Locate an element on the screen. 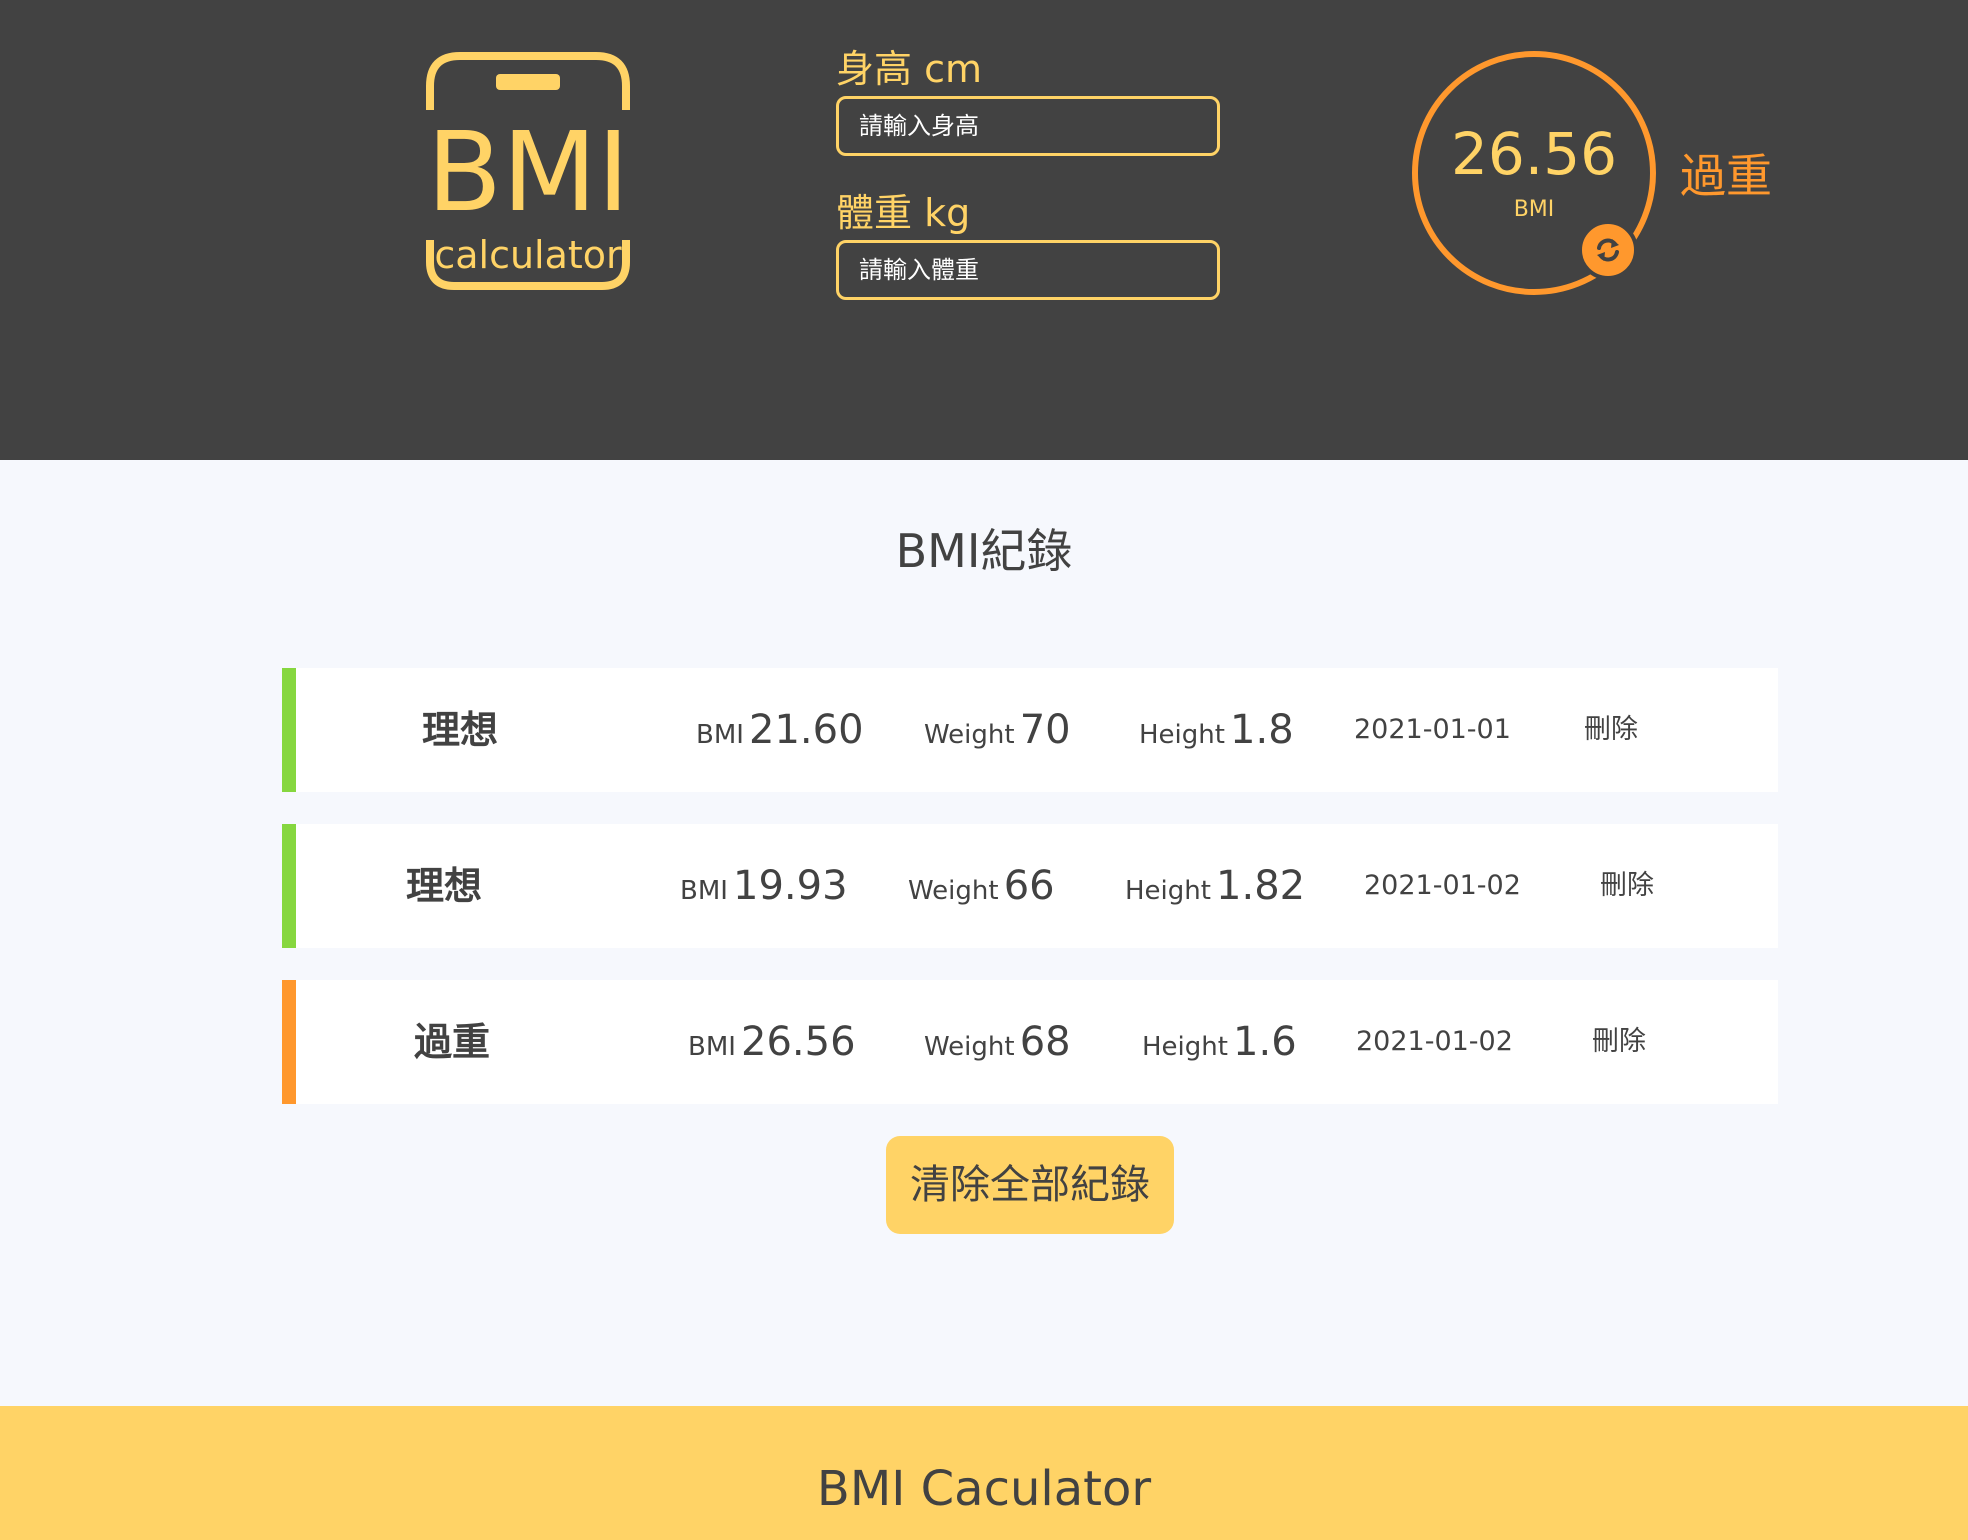 Image resolution: width=1968 pixels, height=1540 pixels. record-date: 2021-01-01 is located at coordinates (1432, 729).